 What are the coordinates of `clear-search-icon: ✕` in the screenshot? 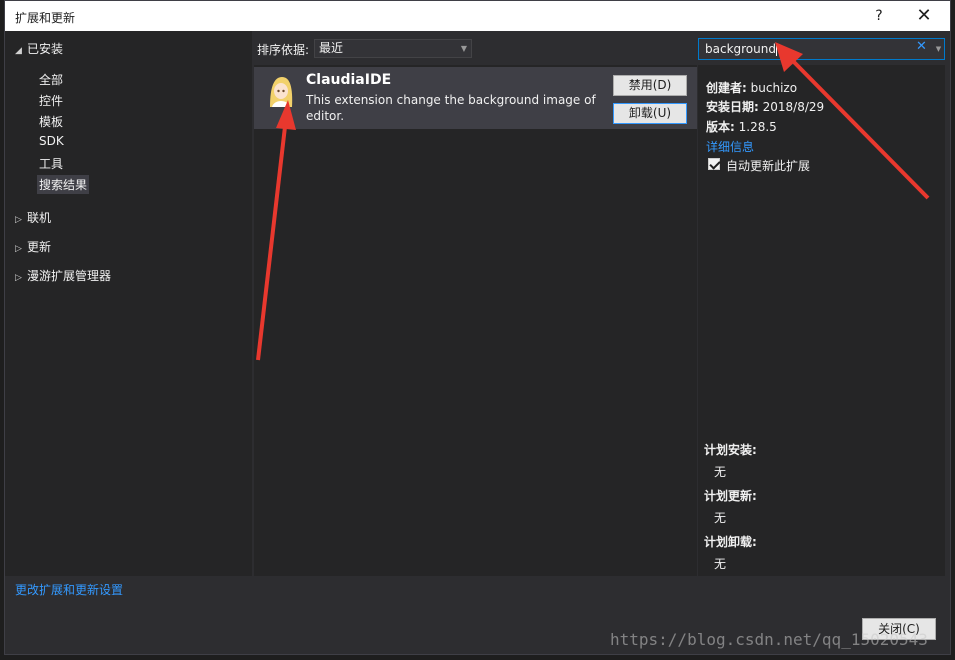 It's located at (921, 46).